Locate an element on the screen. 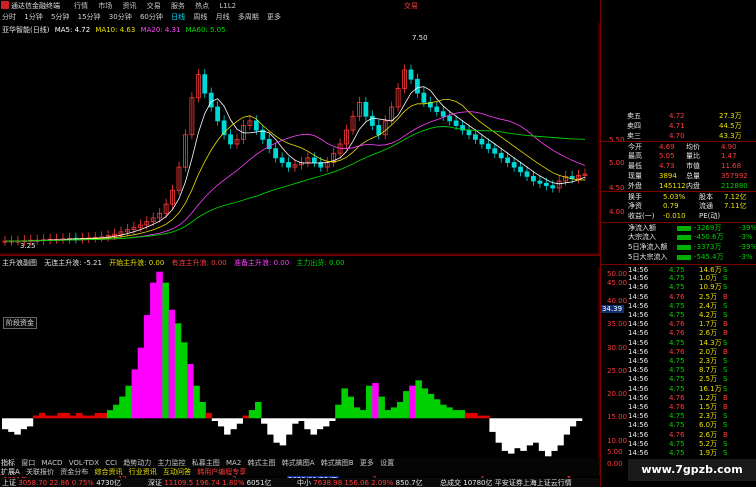 The height and width of the screenshot is (487, 756). trade-button: 交易 is located at coordinates (411, 6).